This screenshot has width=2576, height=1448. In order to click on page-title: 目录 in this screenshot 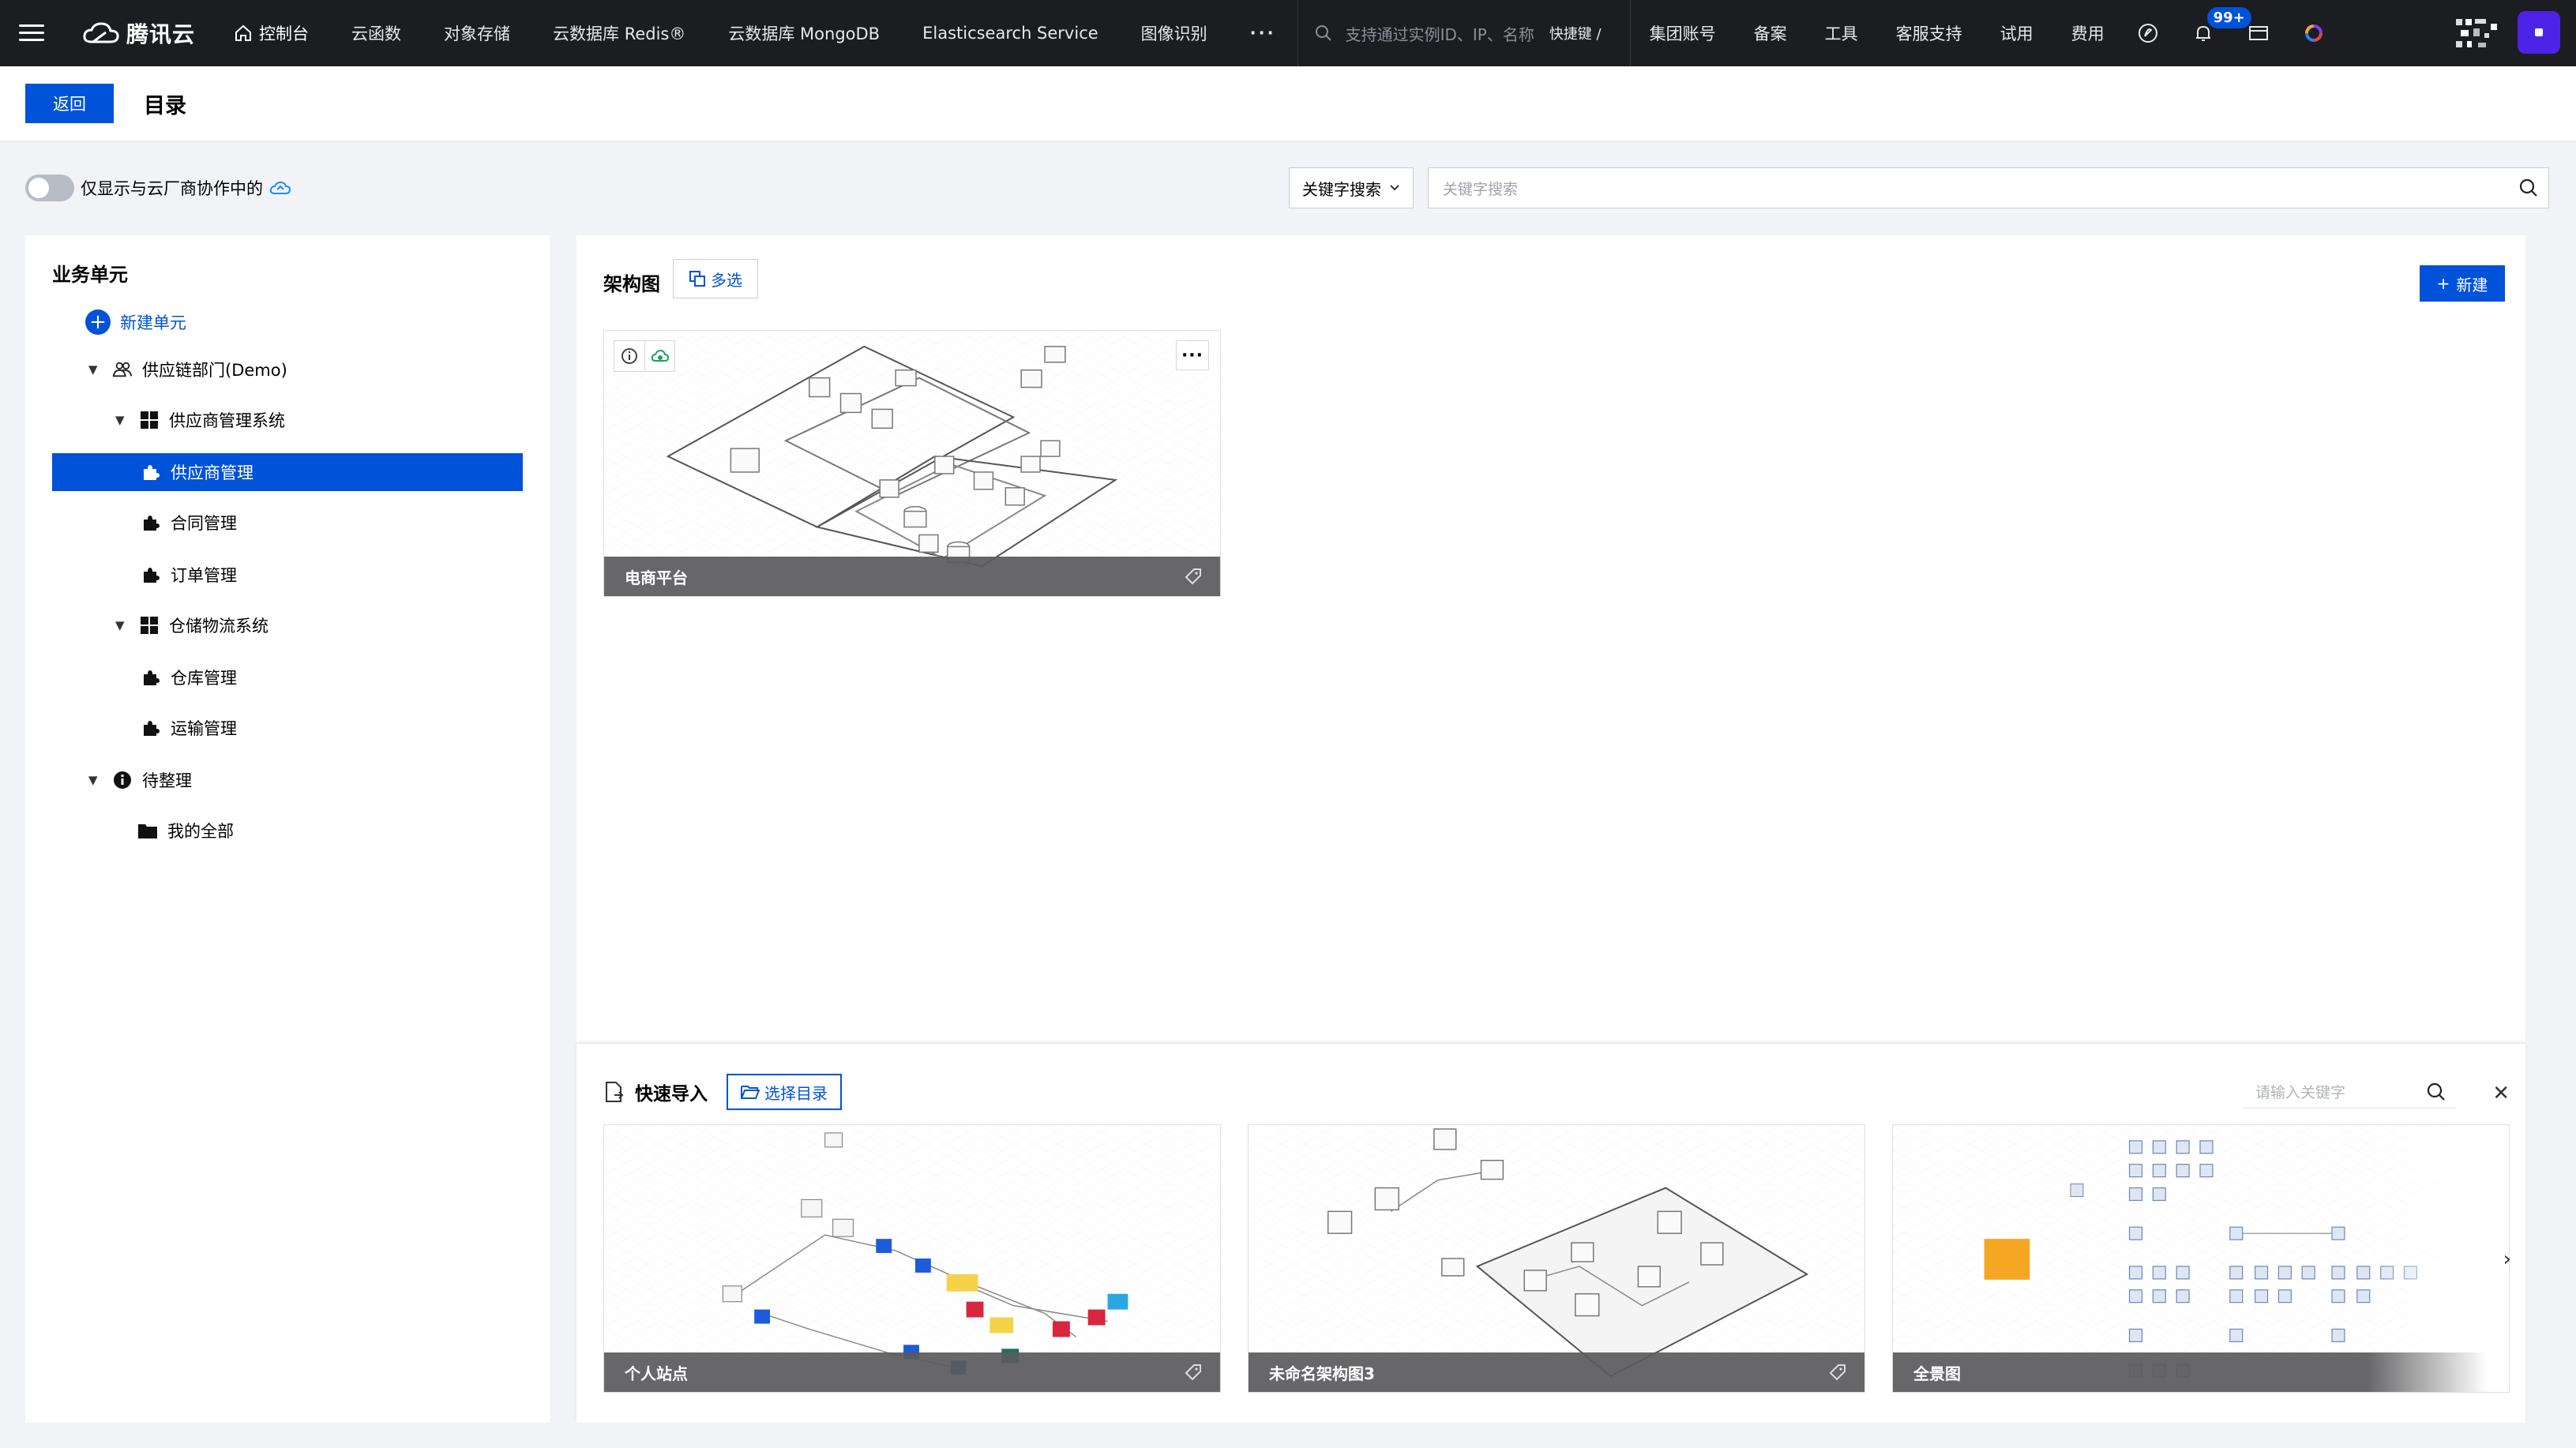, I will do `click(165, 106)`.